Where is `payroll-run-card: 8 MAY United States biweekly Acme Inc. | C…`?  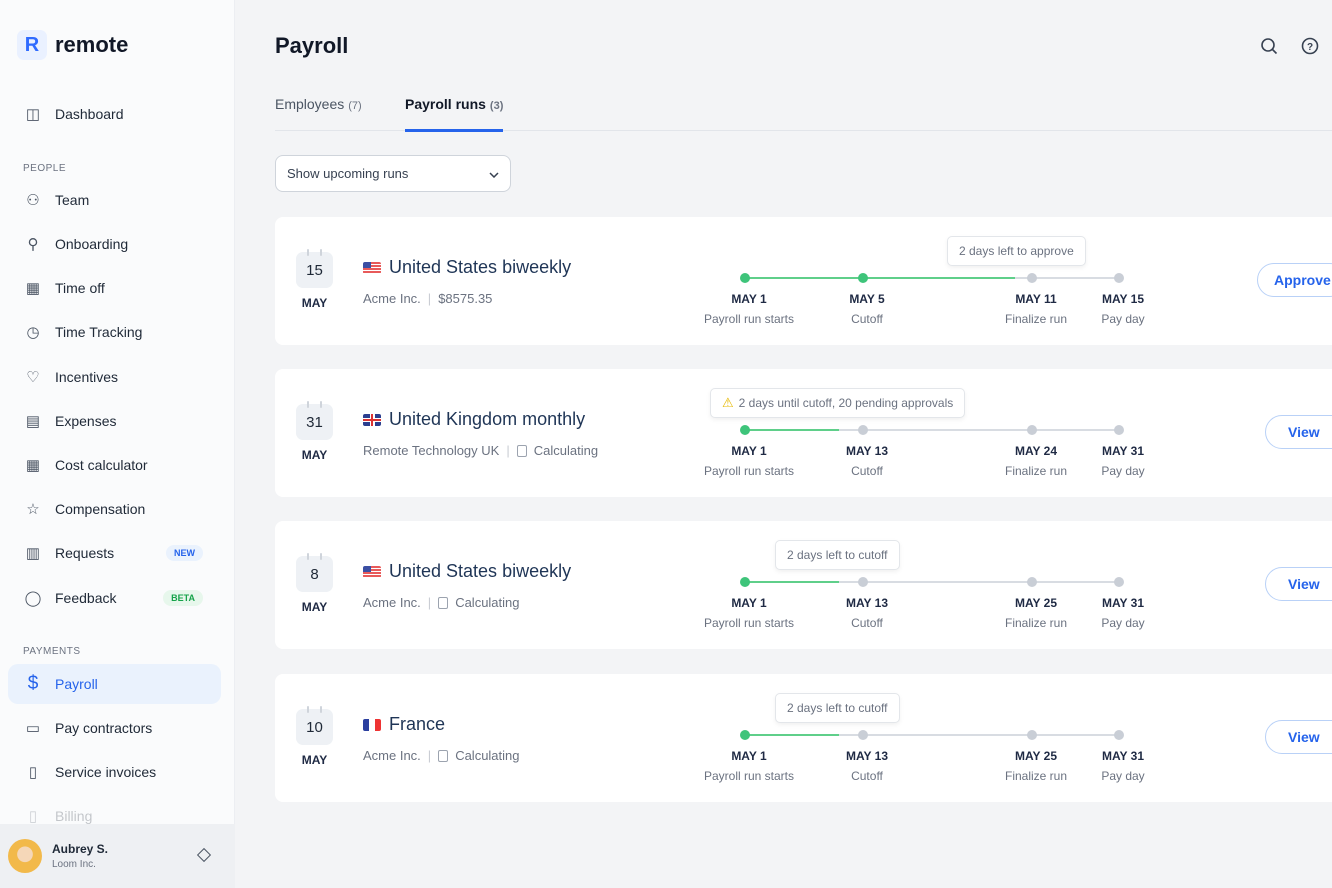 payroll-run-card: 8 MAY United States biweekly Acme Inc. | C… is located at coordinates (803, 585).